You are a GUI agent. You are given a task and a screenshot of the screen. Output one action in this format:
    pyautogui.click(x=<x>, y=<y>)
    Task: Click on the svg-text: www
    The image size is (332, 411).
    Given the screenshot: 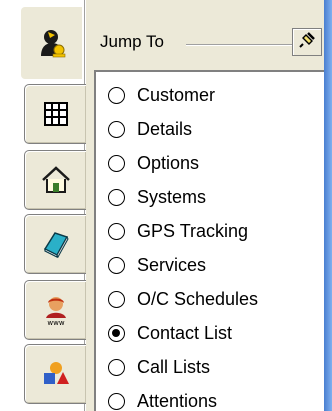 What is the action you would take?
    pyautogui.click(x=55, y=322)
    